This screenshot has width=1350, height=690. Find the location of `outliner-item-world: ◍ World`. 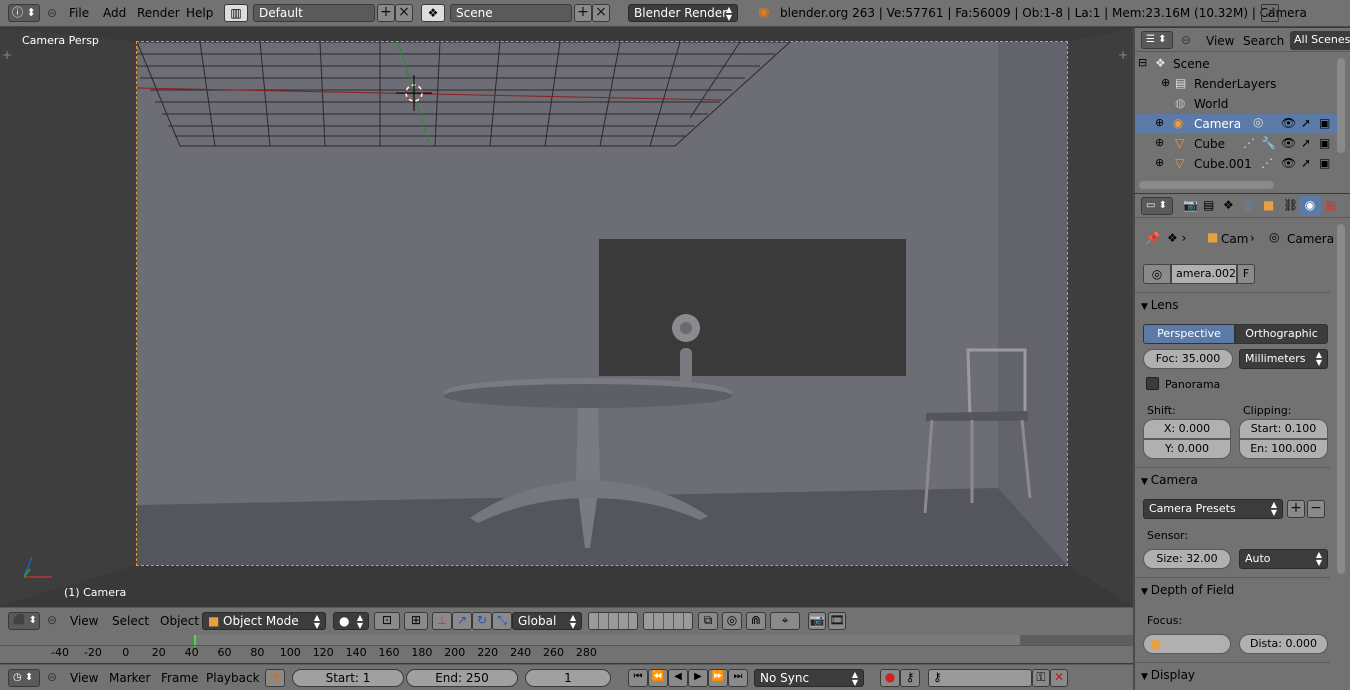

outliner-item-world: ◍ World is located at coordinates (1235, 104).